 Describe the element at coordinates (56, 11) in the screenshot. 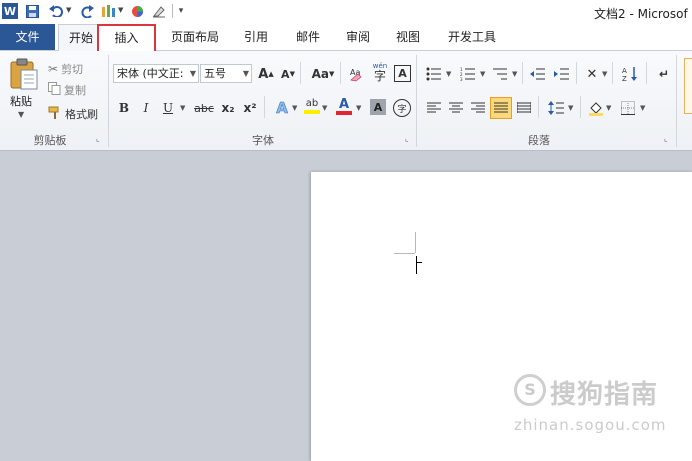

I see `undo-icon` at that location.